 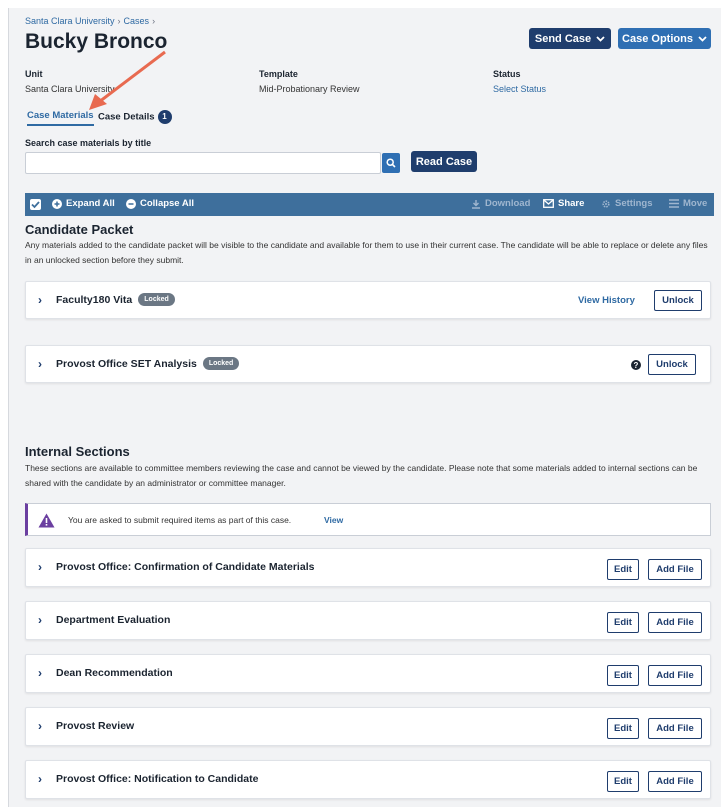 I want to click on settings-label: Settings, so click(x=634, y=203).